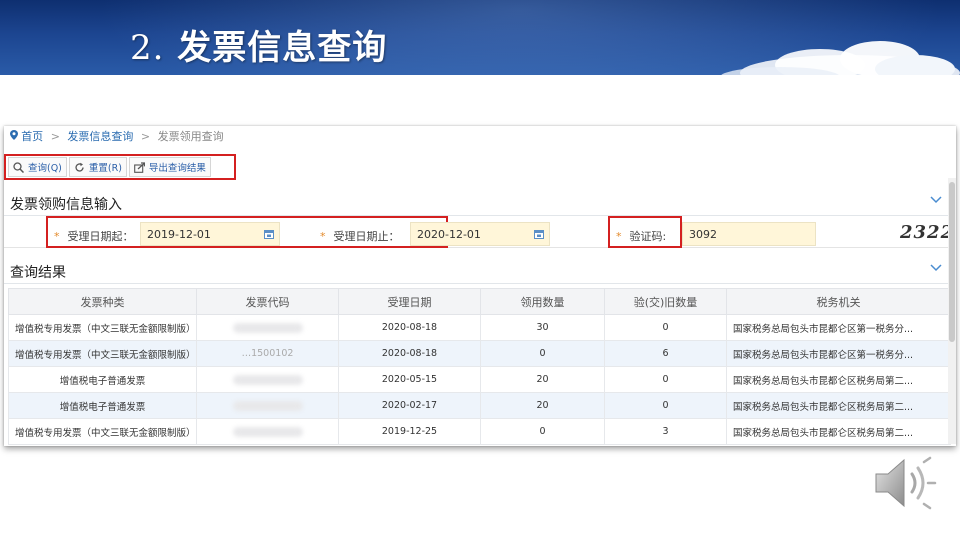 This screenshot has width=960, height=540. What do you see at coordinates (476, 203) in the screenshot?
I see `input-section-header: 发票领购信息输入` at bounding box center [476, 203].